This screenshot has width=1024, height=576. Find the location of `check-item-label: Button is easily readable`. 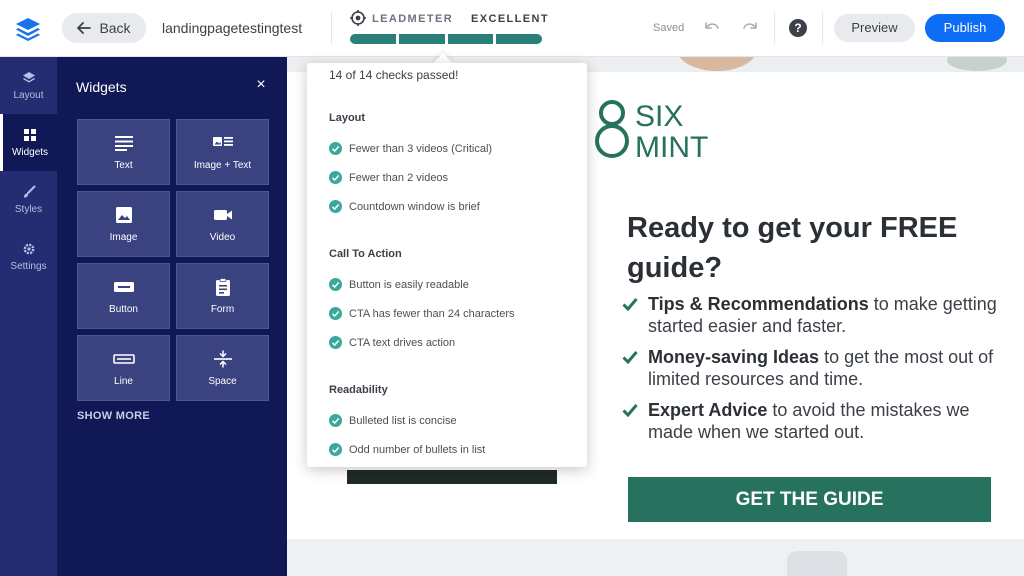

check-item-label: Button is easily readable is located at coordinates (409, 284).